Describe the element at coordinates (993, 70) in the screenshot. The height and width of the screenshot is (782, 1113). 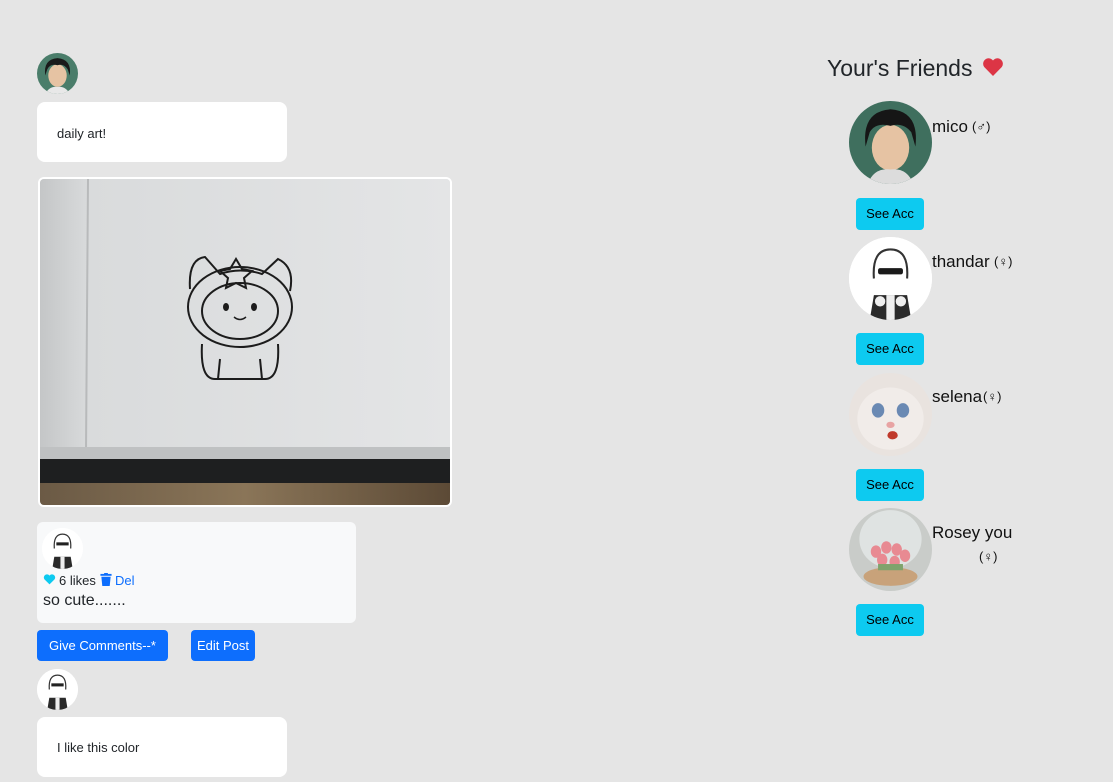
I see `heart-icon` at that location.